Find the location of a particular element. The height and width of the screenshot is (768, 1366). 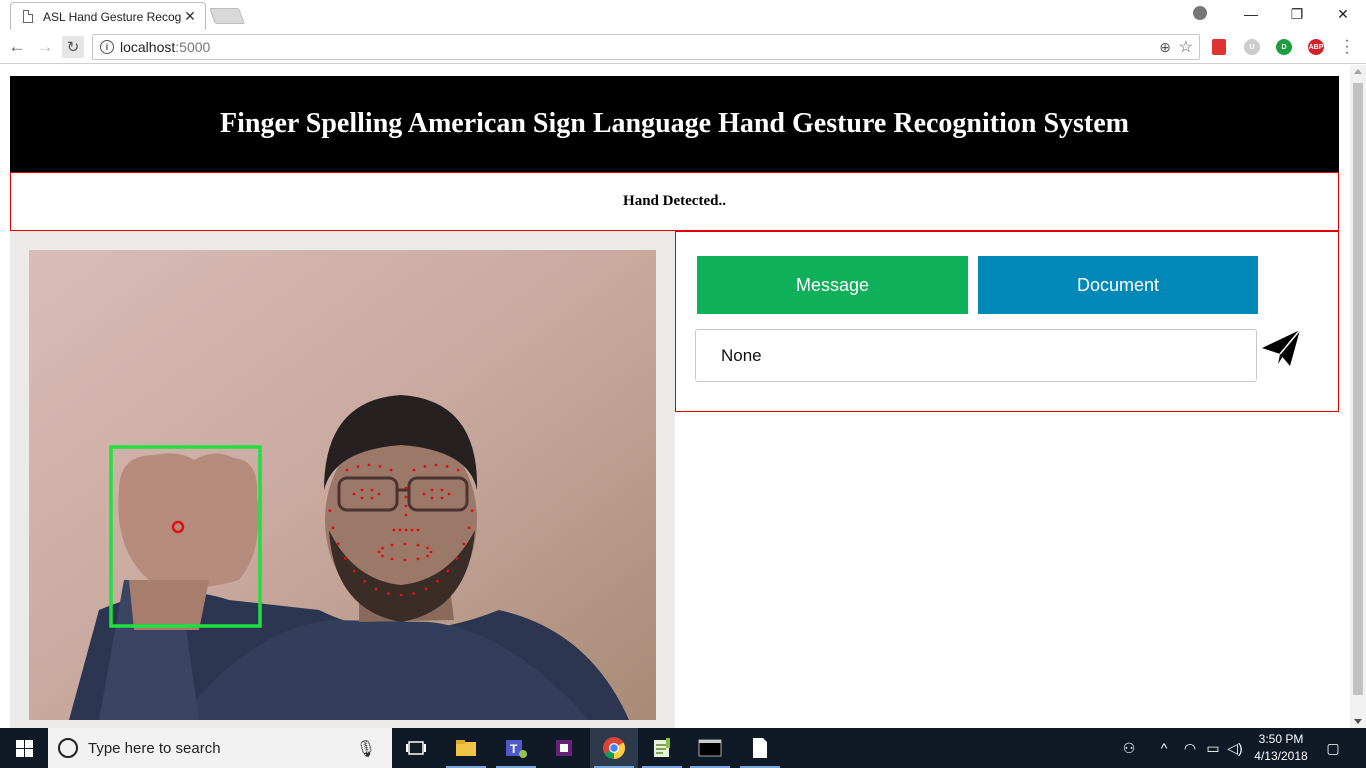

minimize-button: — is located at coordinates (1251, 14).